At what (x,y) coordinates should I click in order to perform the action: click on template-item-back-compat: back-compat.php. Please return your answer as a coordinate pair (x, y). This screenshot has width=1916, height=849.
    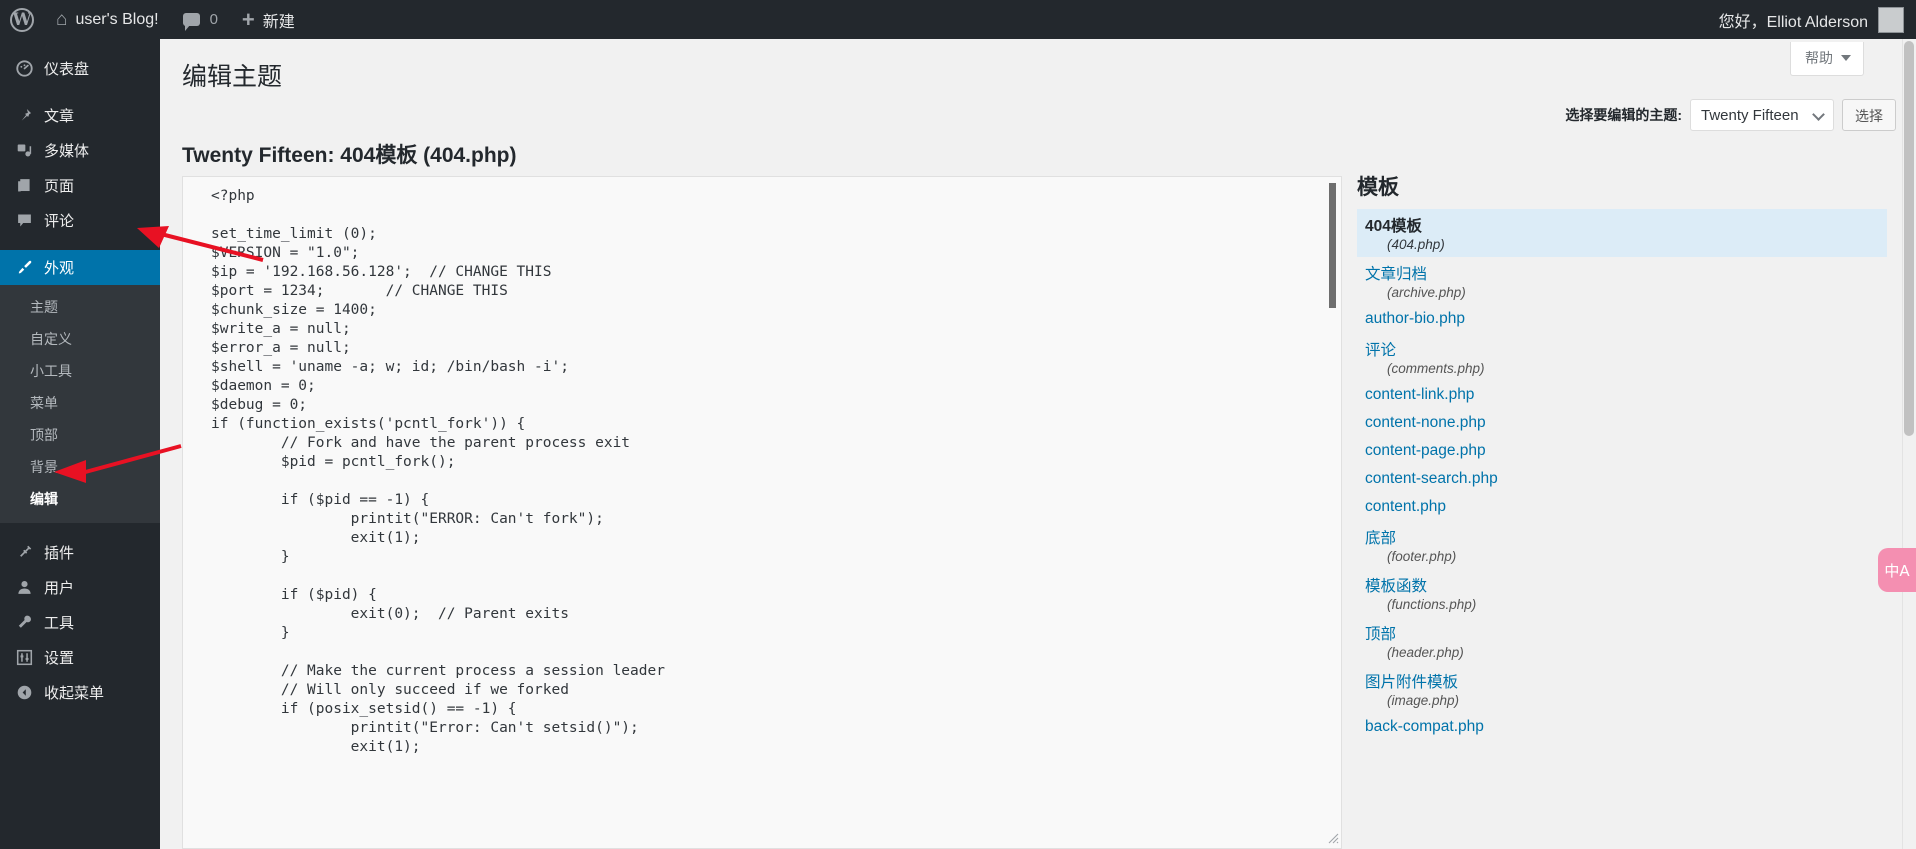
    Looking at the image, I should click on (1622, 727).